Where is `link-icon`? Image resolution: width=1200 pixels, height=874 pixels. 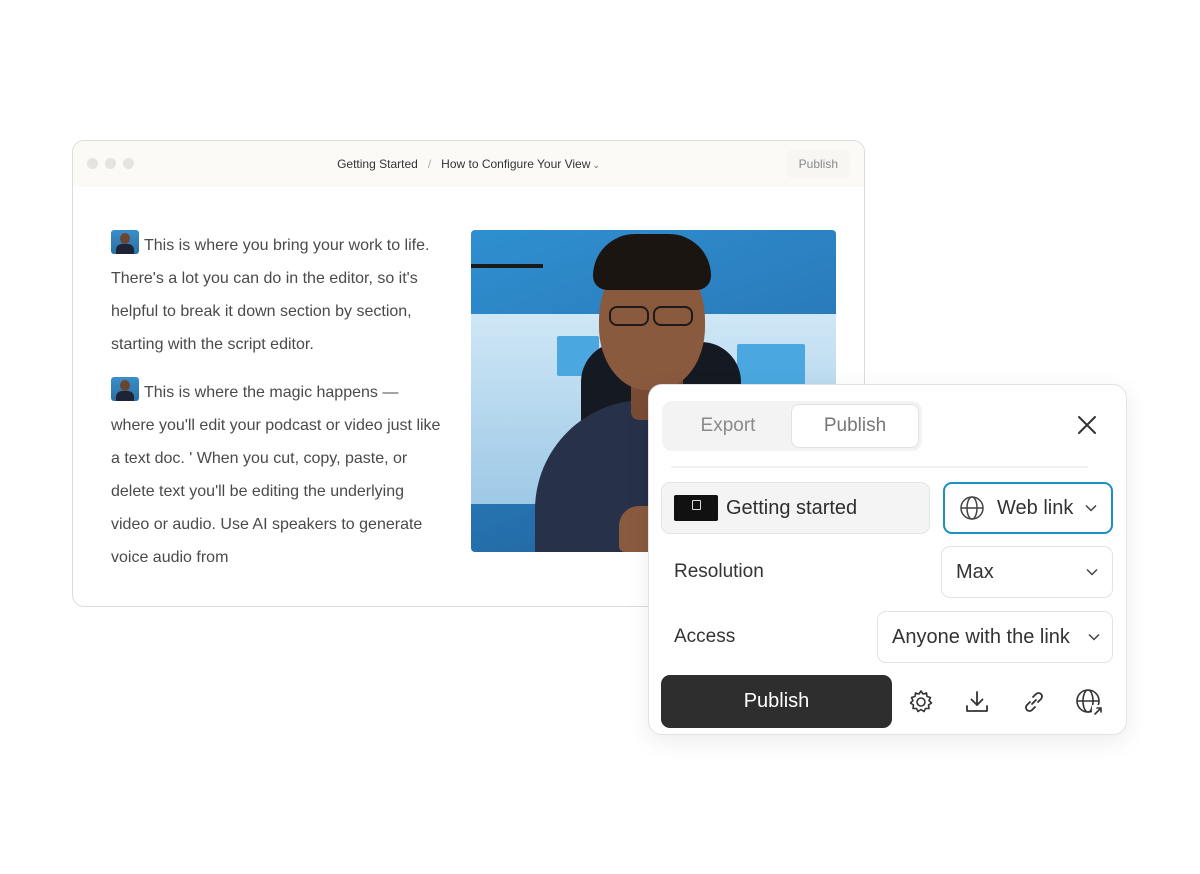
link-icon is located at coordinates (1034, 702).